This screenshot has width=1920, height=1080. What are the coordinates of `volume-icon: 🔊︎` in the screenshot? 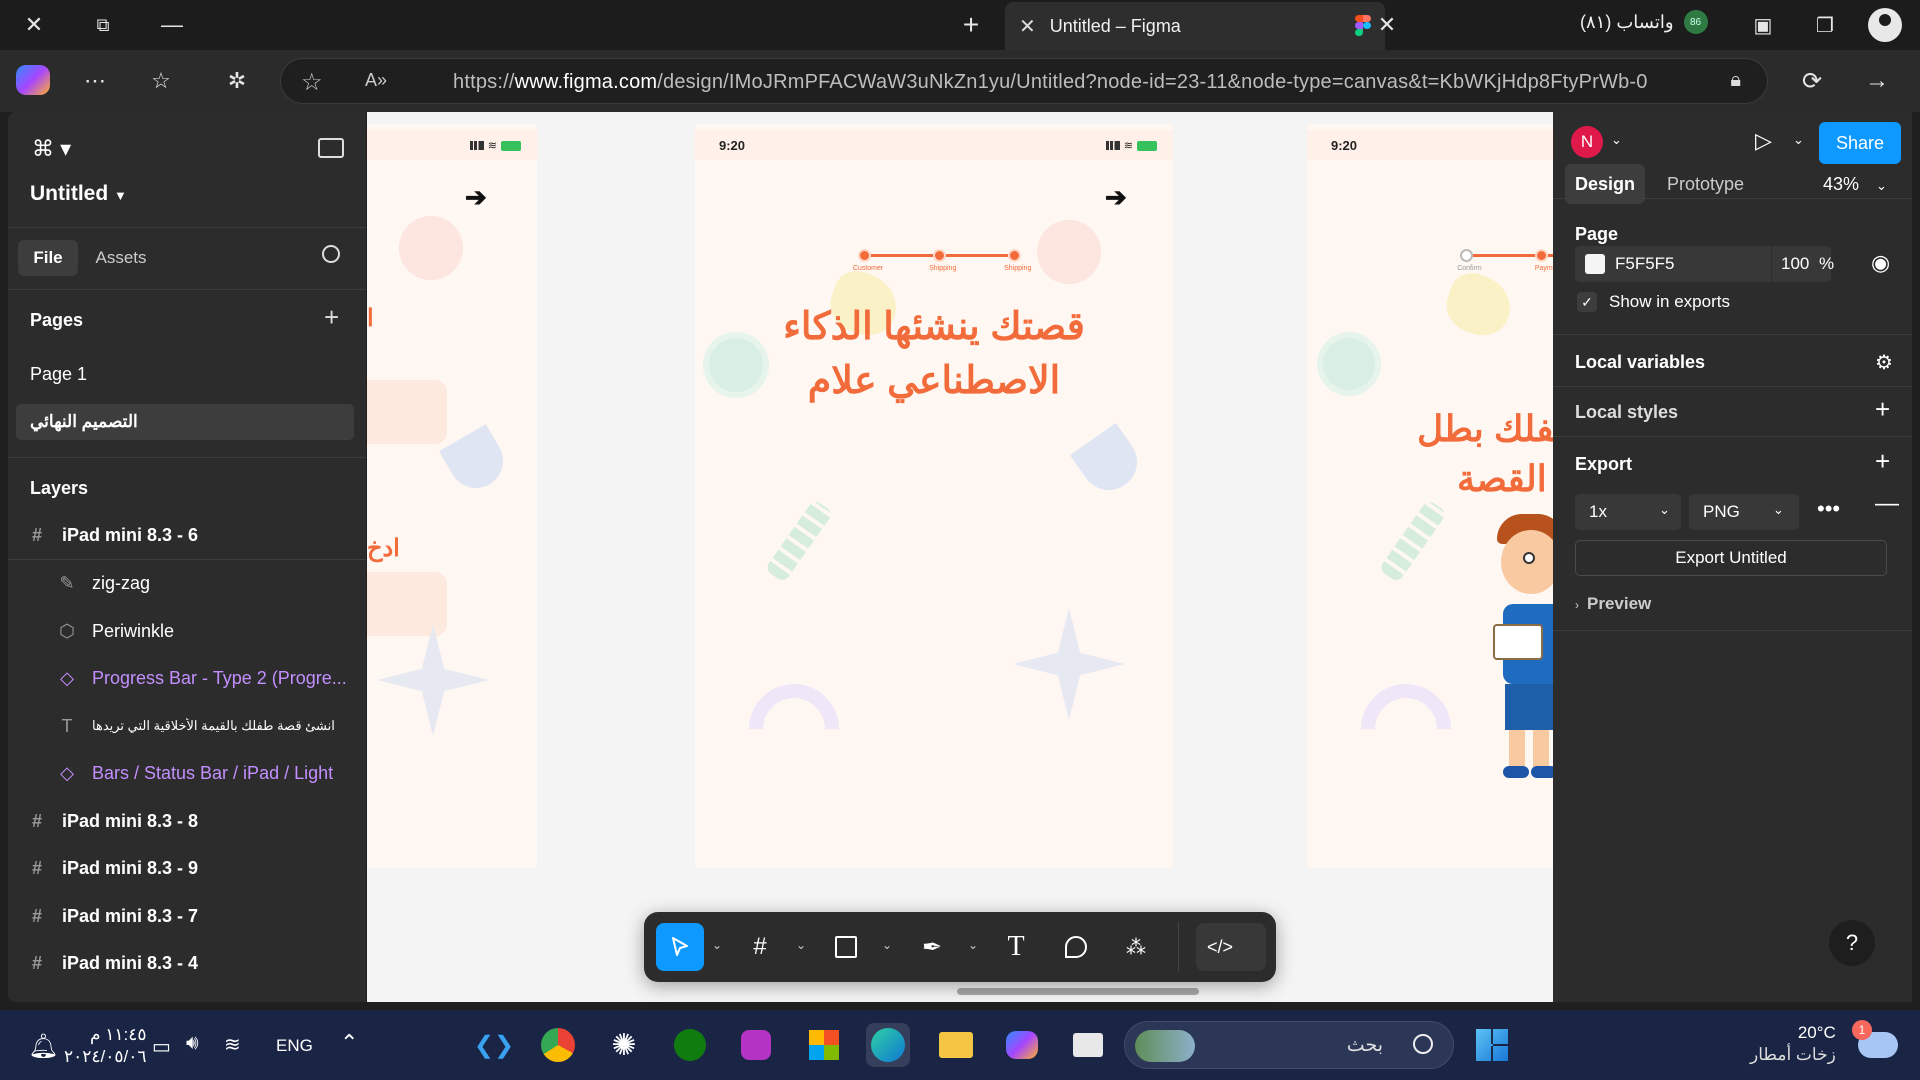 It's located at (192, 1043).